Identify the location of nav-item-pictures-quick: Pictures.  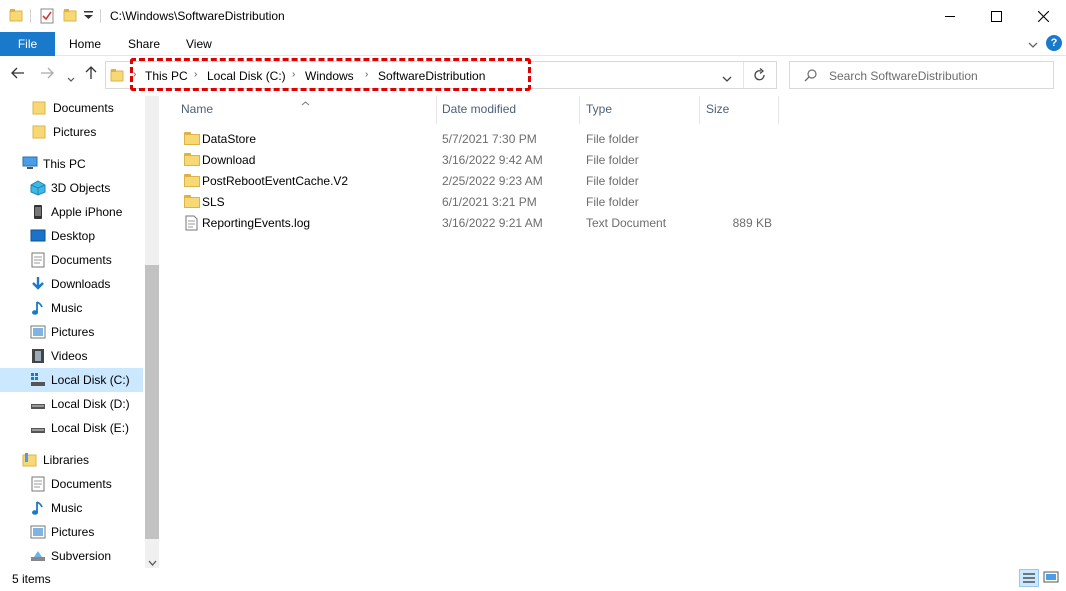
(71, 132).